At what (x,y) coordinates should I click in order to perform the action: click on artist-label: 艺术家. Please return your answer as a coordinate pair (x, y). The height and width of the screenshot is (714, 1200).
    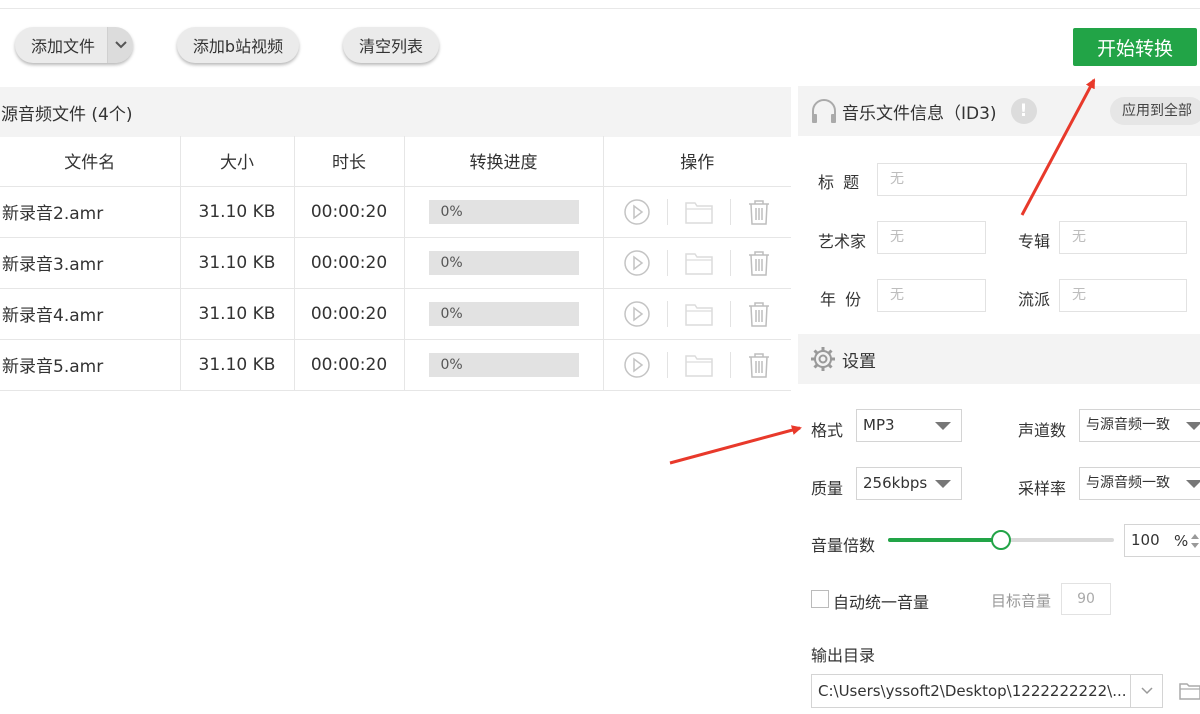
    Looking at the image, I should click on (842, 241).